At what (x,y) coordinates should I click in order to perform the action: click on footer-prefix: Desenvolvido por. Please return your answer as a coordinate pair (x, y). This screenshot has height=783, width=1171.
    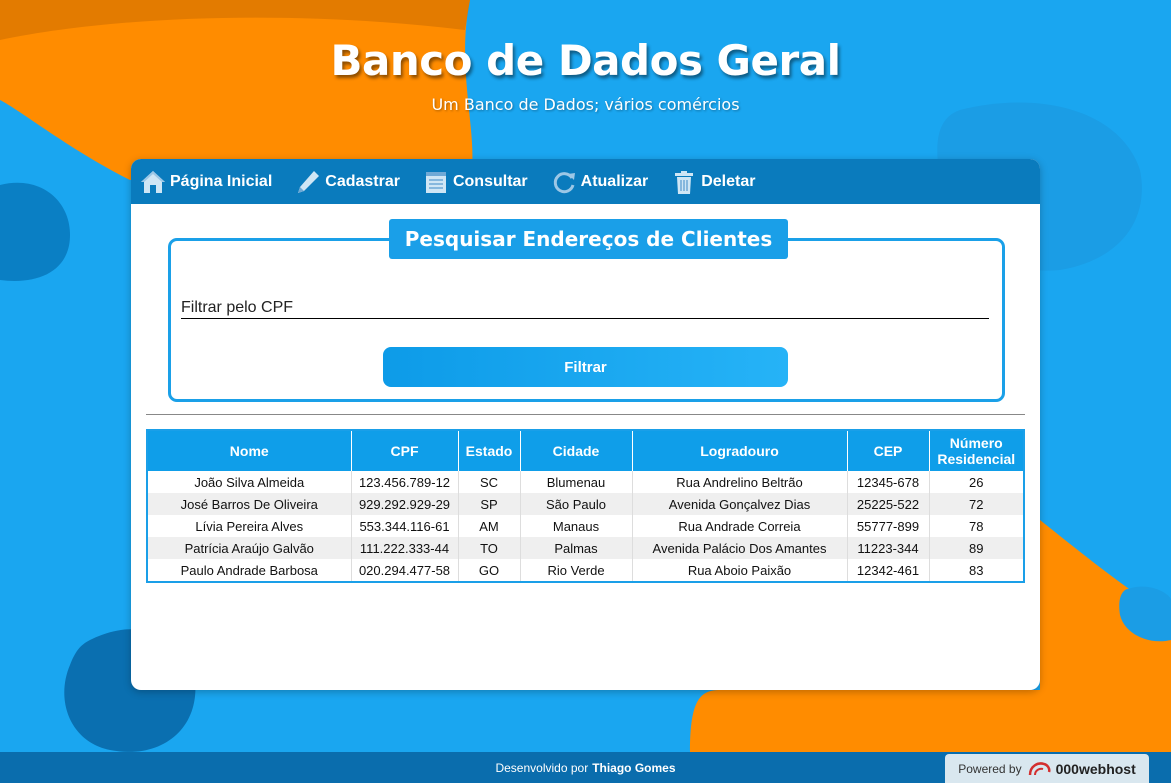
    Looking at the image, I should click on (542, 767).